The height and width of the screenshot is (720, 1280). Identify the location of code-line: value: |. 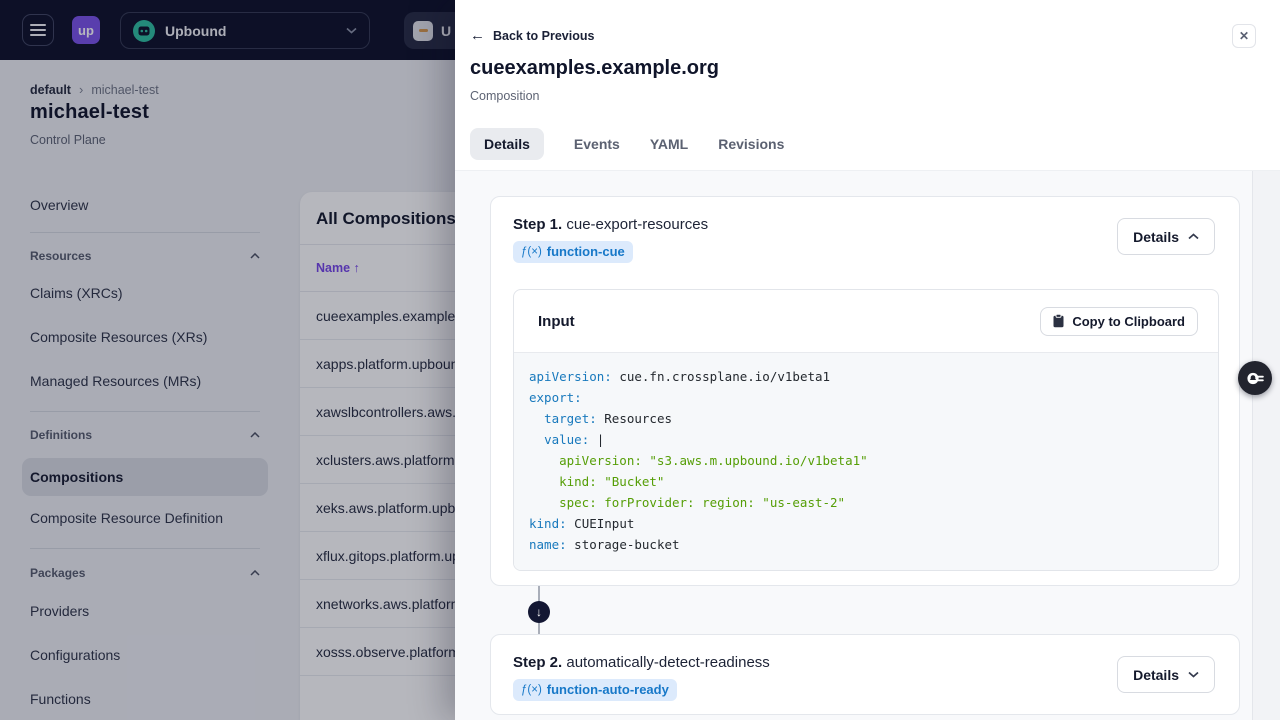
(873, 439).